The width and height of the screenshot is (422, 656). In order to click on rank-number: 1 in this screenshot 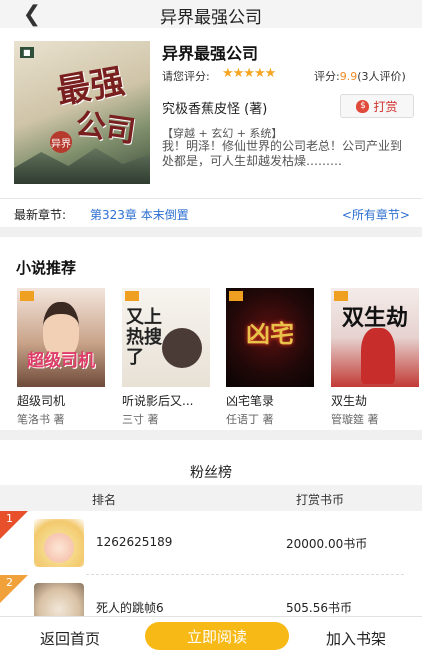, I will do `click(9, 518)`.